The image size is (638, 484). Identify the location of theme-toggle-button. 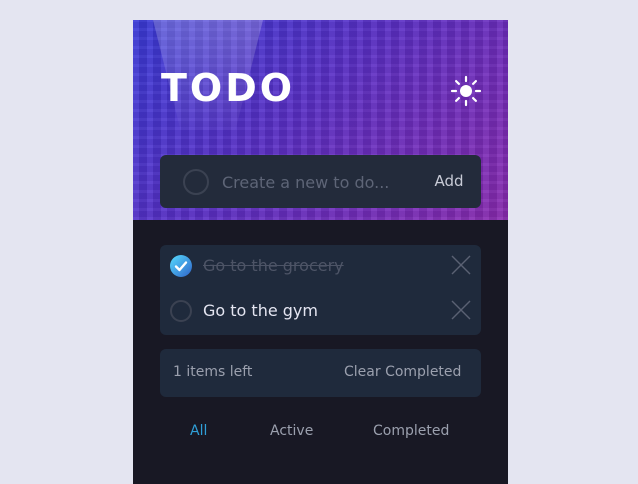
(466, 91).